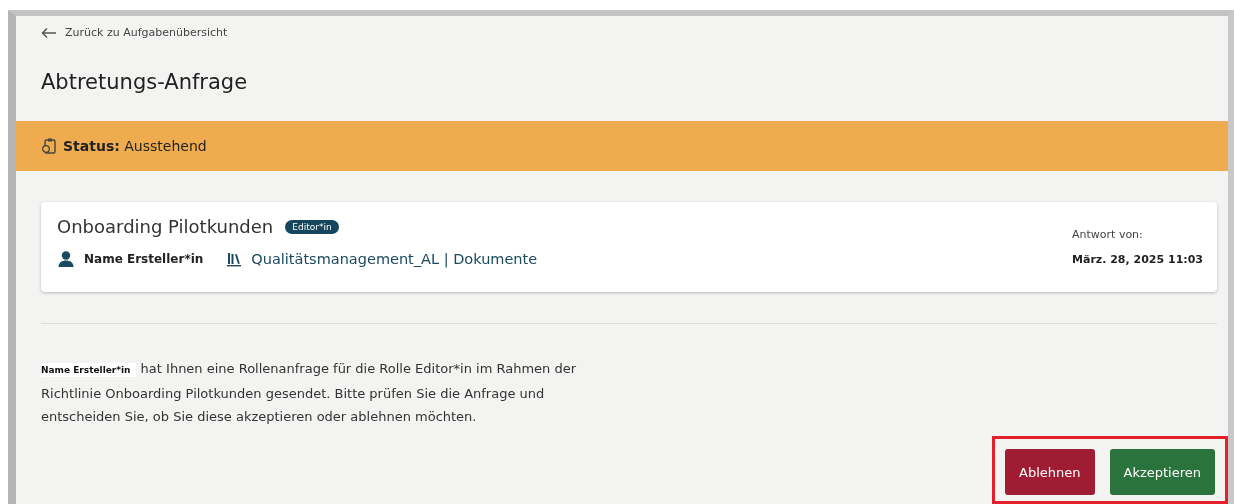 This screenshot has height=504, width=1234. What do you see at coordinates (394, 259) in the screenshot?
I see `library-link: Qualitätsmanagement_AL | Dokumente` at bounding box center [394, 259].